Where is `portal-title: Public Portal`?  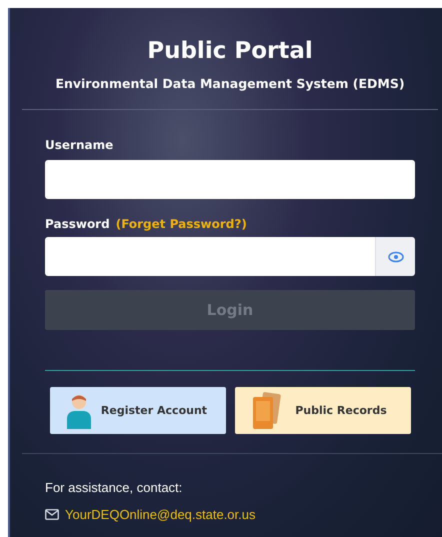
portal-title: Public Portal is located at coordinates (230, 51).